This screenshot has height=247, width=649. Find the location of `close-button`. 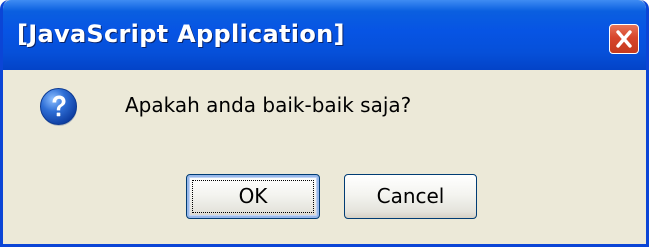

close-button is located at coordinates (624, 39).